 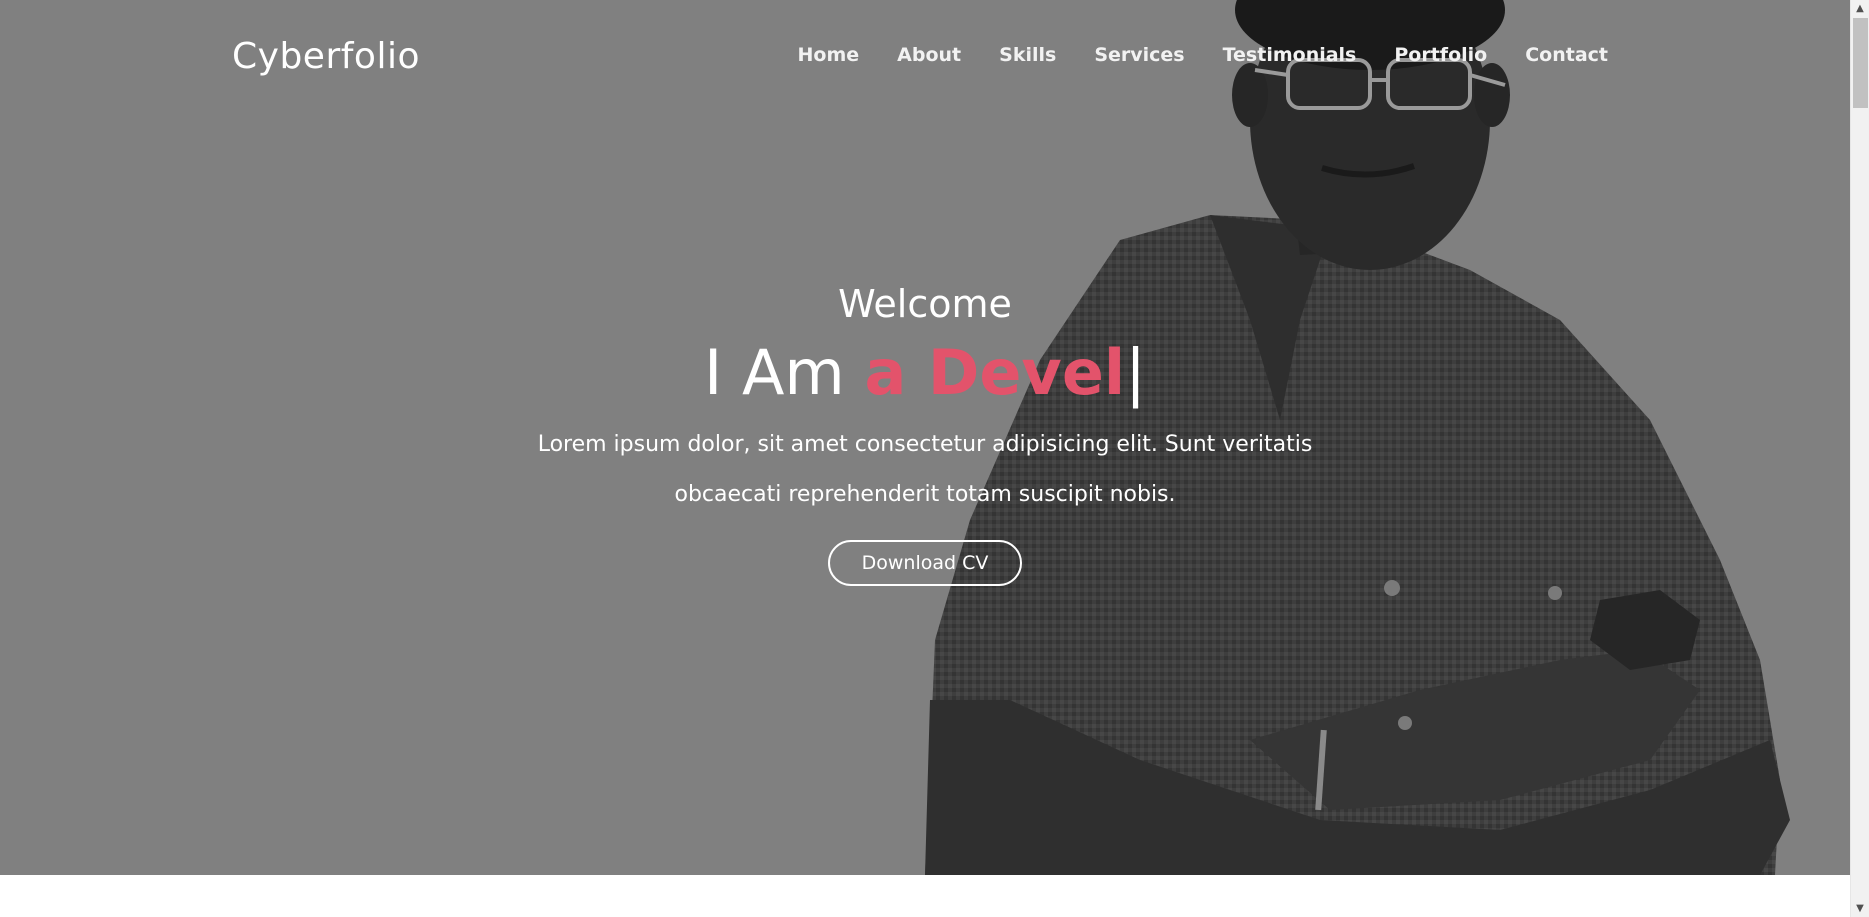 What do you see at coordinates (1027, 55) in the screenshot?
I see `nav-item-skills: Skills` at bounding box center [1027, 55].